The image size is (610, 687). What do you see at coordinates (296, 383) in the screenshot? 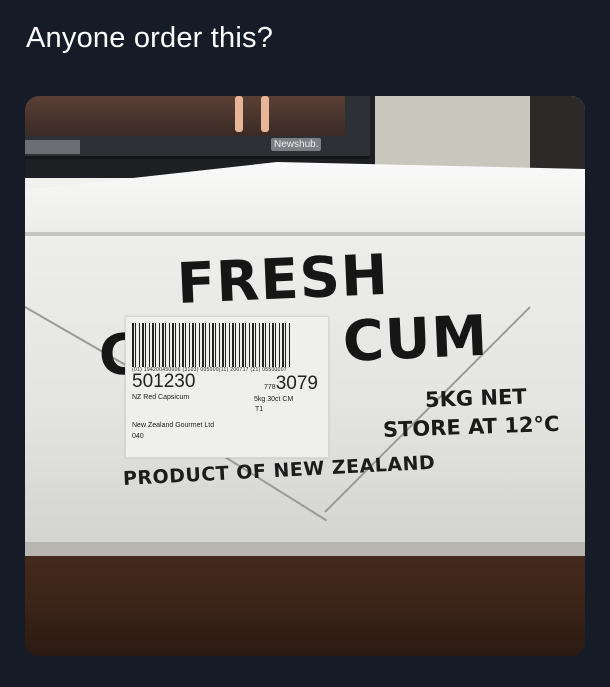
I see `label-code-2-number: 3079` at bounding box center [296, 383].